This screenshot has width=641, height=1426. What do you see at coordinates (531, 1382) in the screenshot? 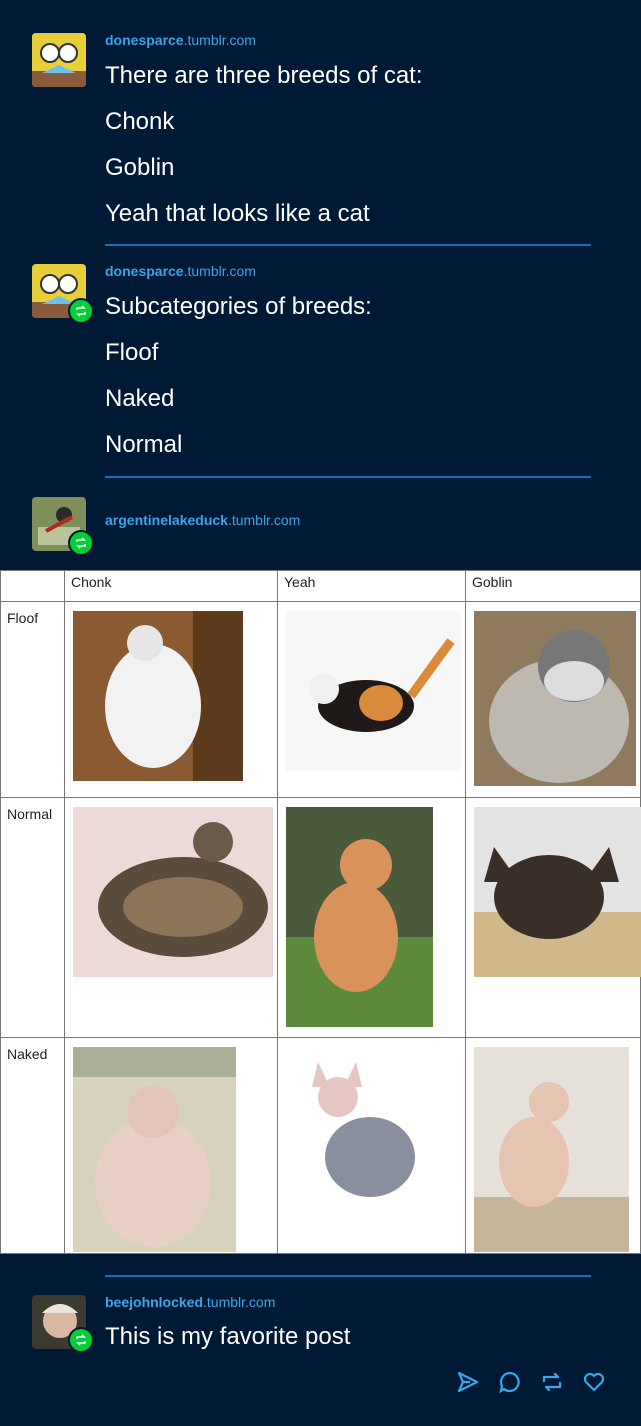
I see `post-actions` at bounding box center [531, 1382].